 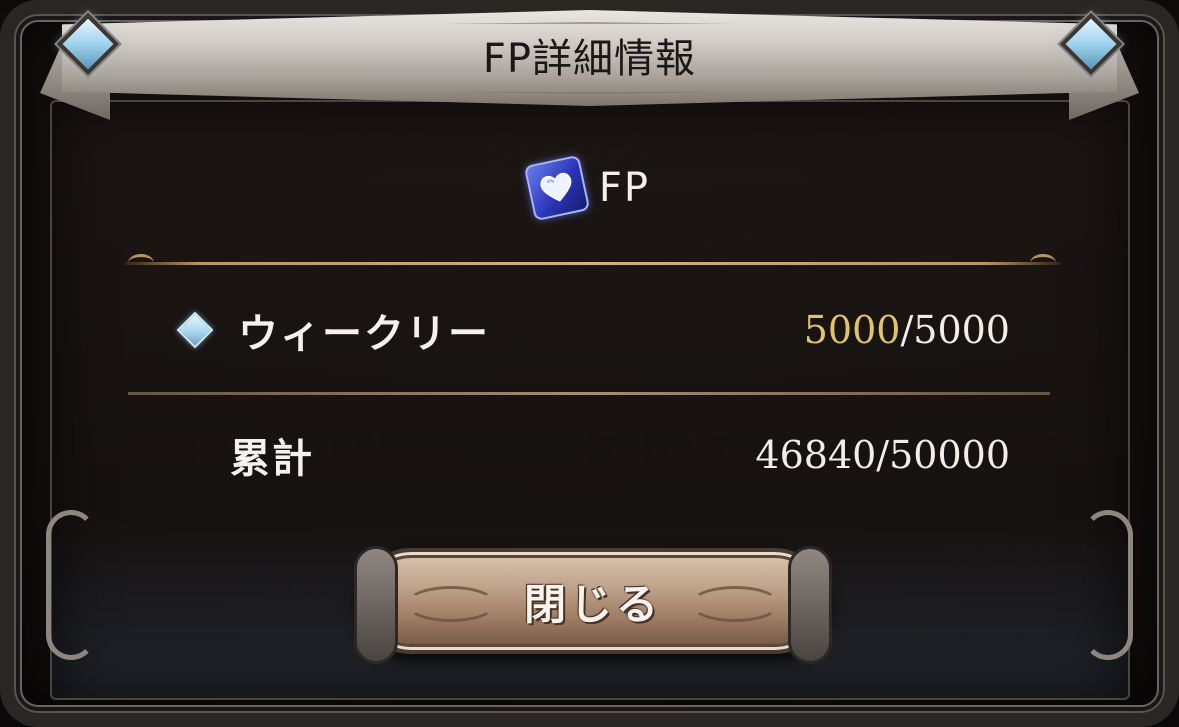 I want to click on total-row: 累計 46840/50000, so click(x=570, y=455).